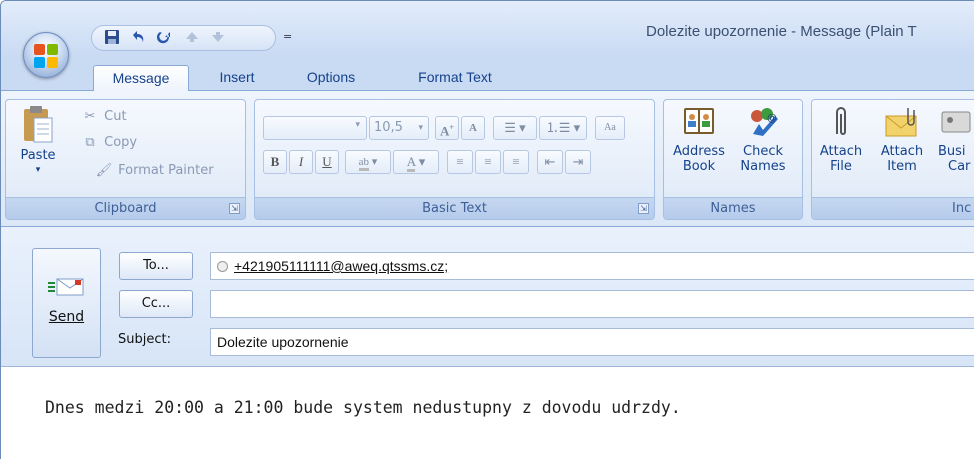  I want to click on grow-font-button: A+, so click(447, 128).